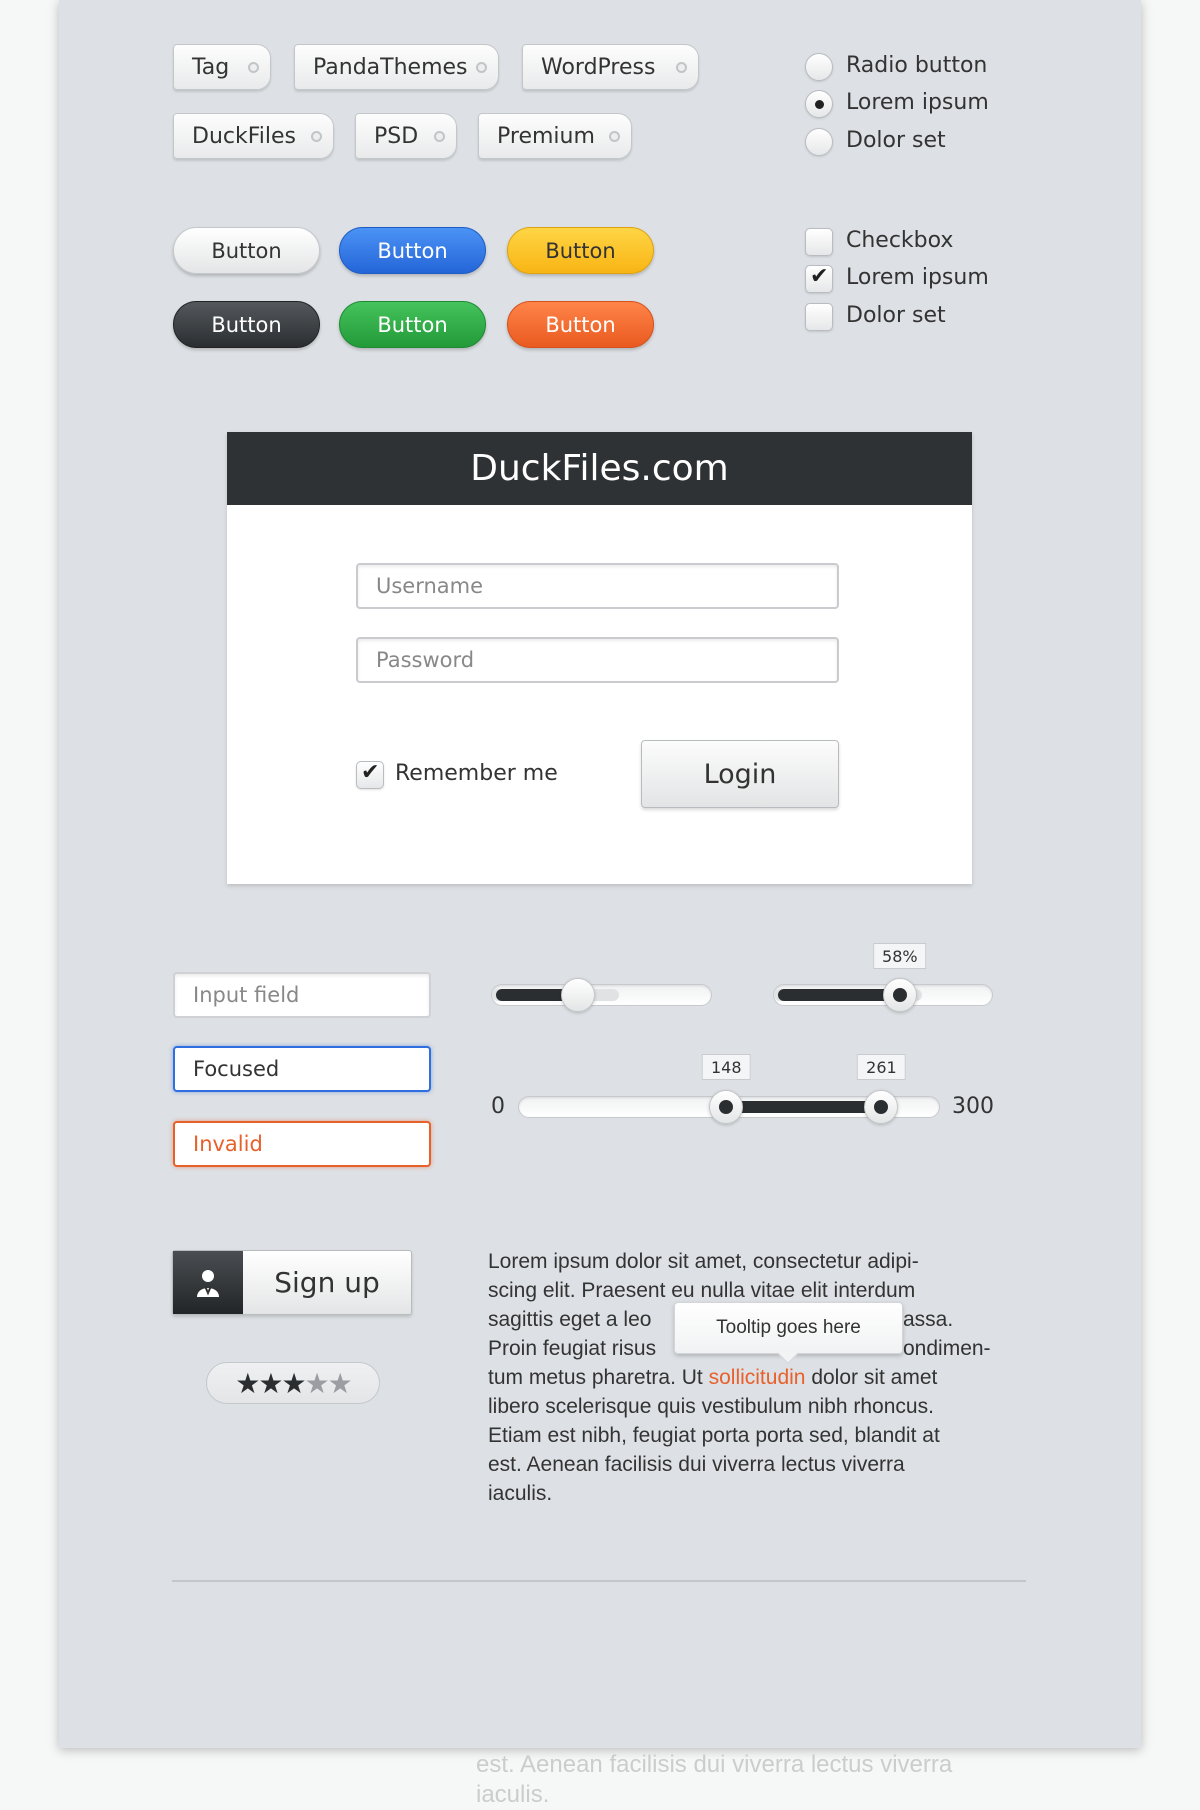 The image size is (1200, 1810). Describe the element at coordinates (947, 1348) in the screenshot. I see `text: ondimen-` at that location.